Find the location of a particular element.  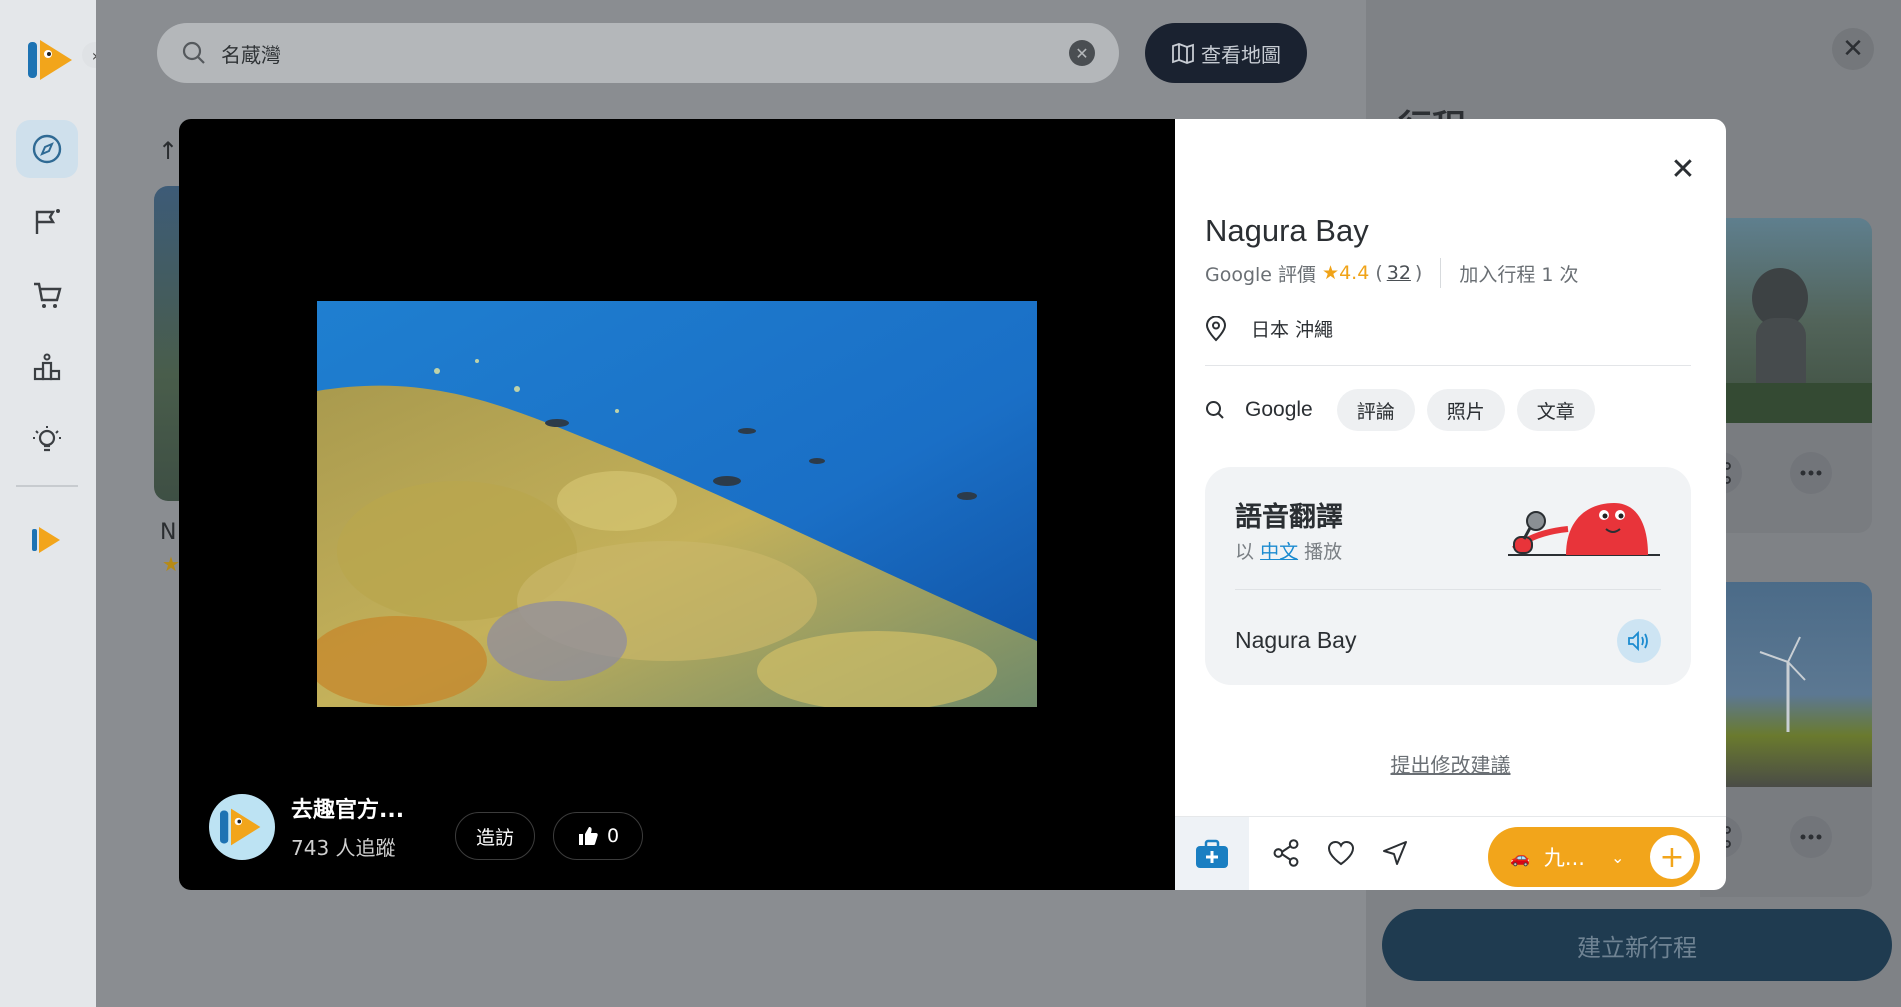

trip-panel-close-button: ✕ is located at coordinates (1853, 49).